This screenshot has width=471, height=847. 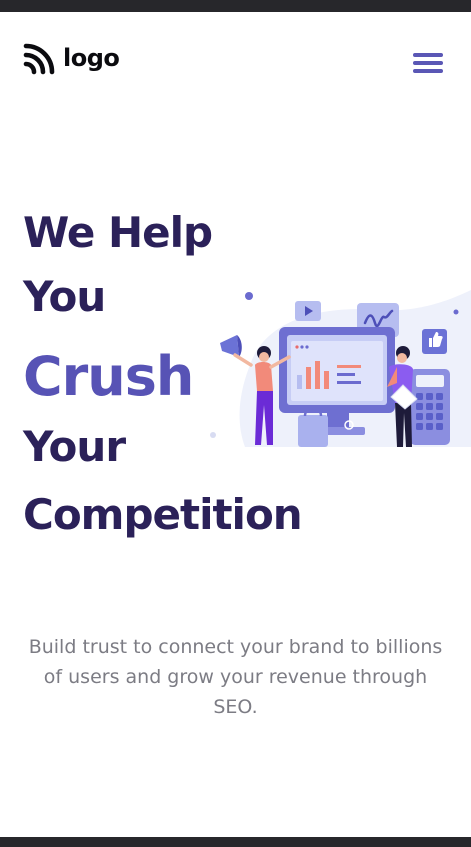 I want to click on rss-arcs-logo-icon, so click(x=39, y=59).